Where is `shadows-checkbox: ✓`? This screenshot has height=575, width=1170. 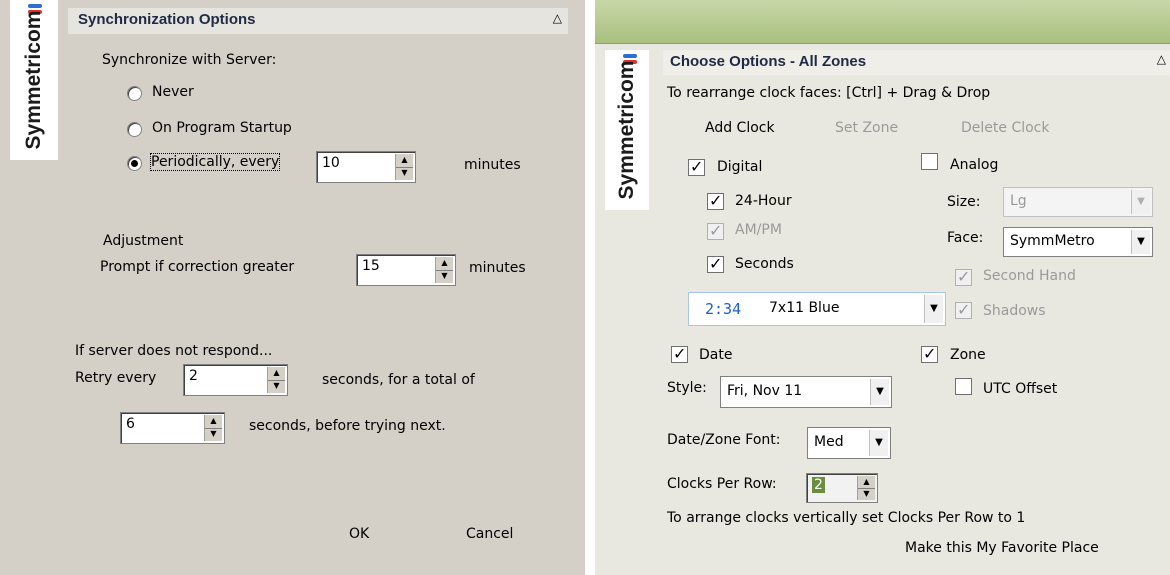
shadows-checkbox: ✓ is located at coordinates (963, 309).